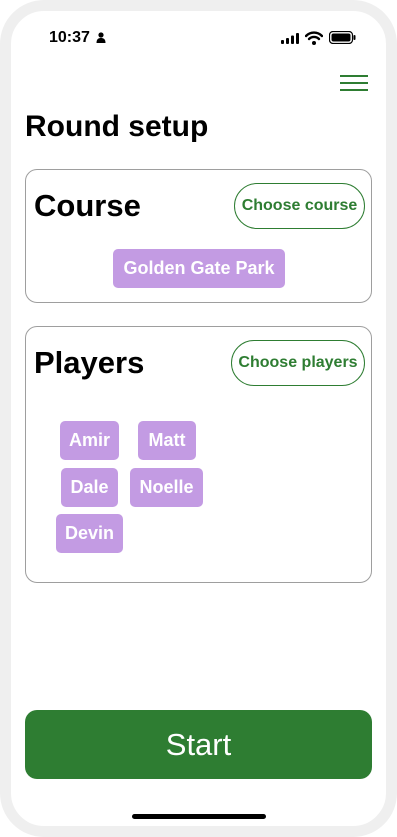 The width and height of the screenshot is (397, 837). Describe the element at coordinates (89, 487) in the screenshot. I see `player-chip-dale: Dale` at that location.